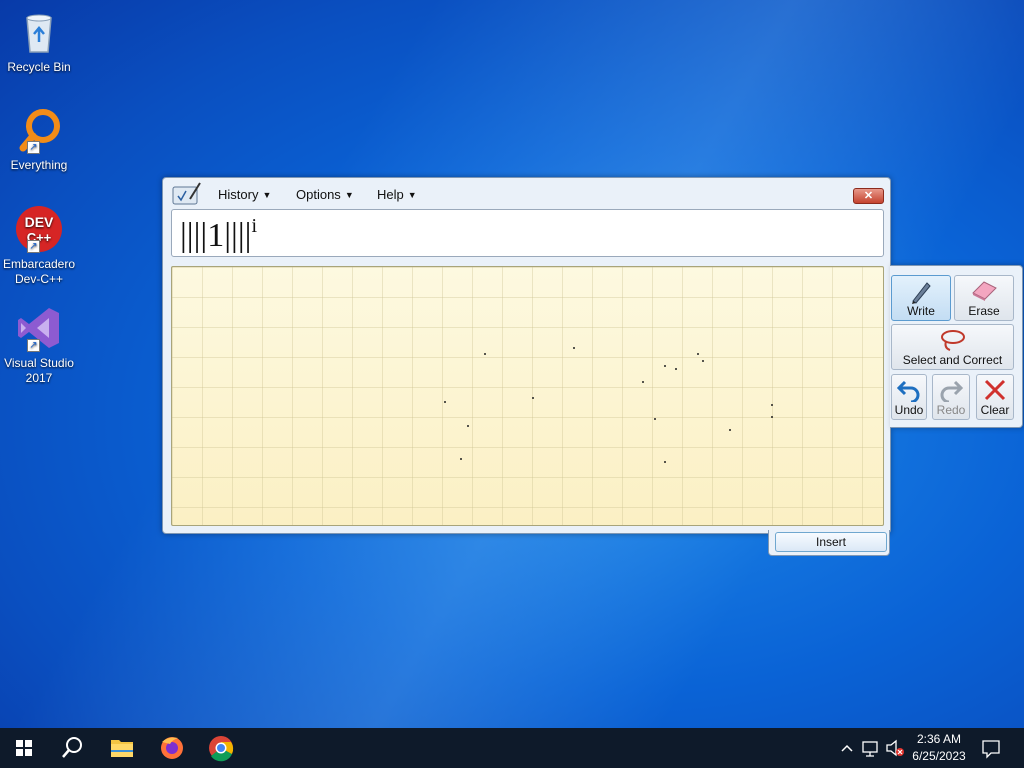 Image resolution: width=1024 pixels, height=768 pixels. I want to click on clock-date: 6/25/2023, so click(939, 756).